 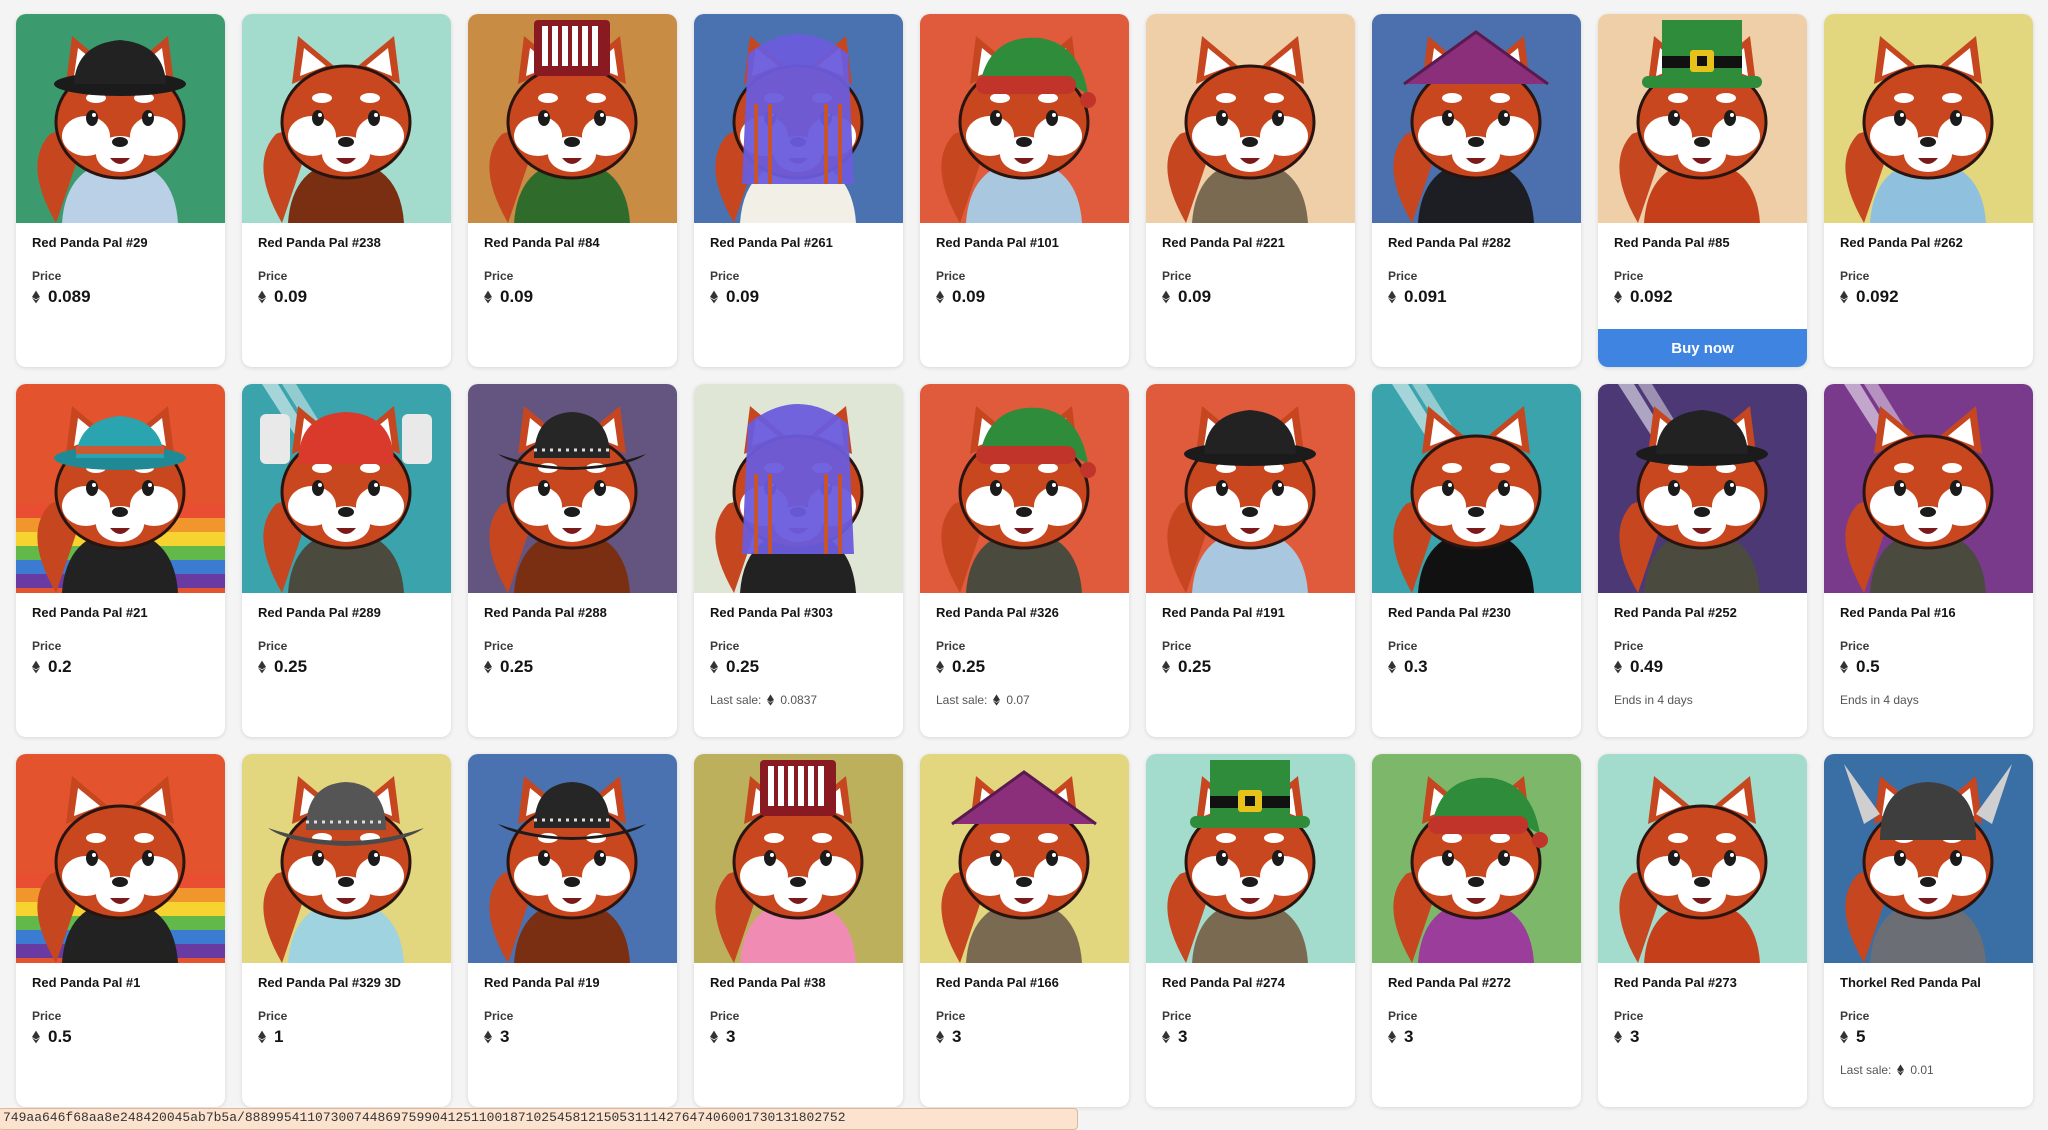 I want to click on nft-card: Red Panda Pal #329 3D Price 1, so click(x=346, y=930).